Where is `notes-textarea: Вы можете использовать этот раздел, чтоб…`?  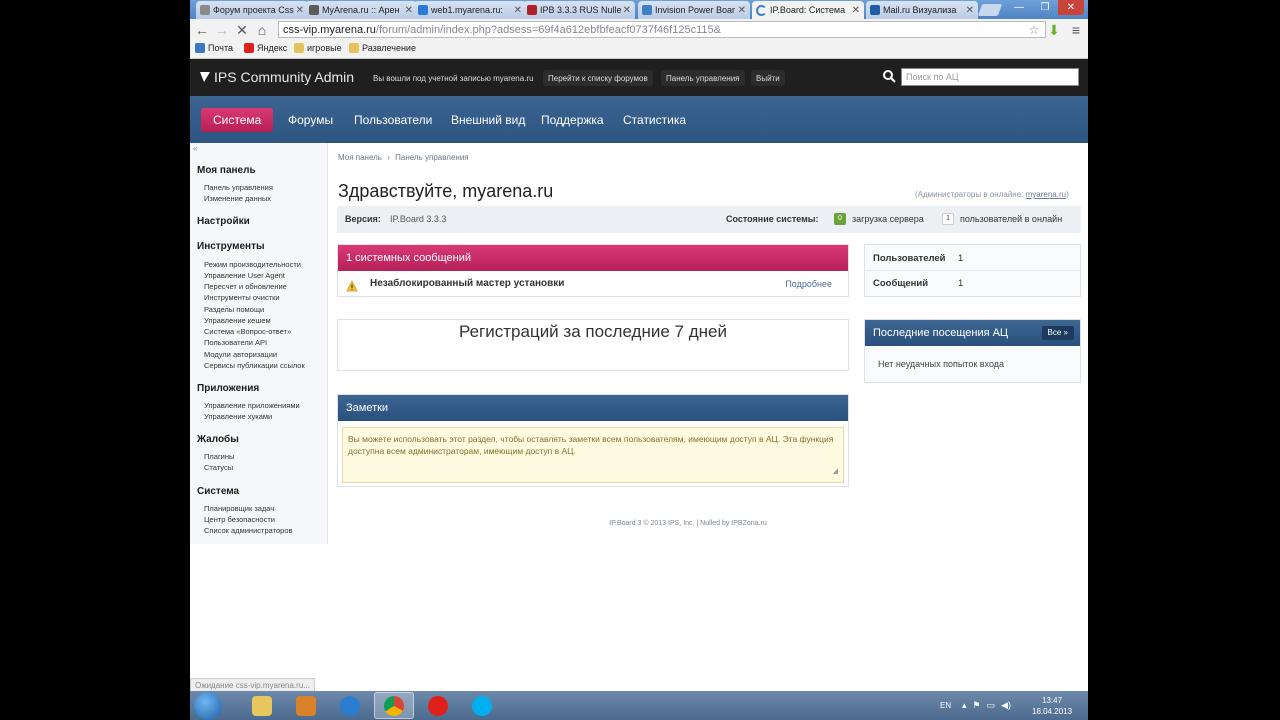
notes-textarea: Вы можете использовать этот раздел, чтоб… is located at coordinates (593, 455).